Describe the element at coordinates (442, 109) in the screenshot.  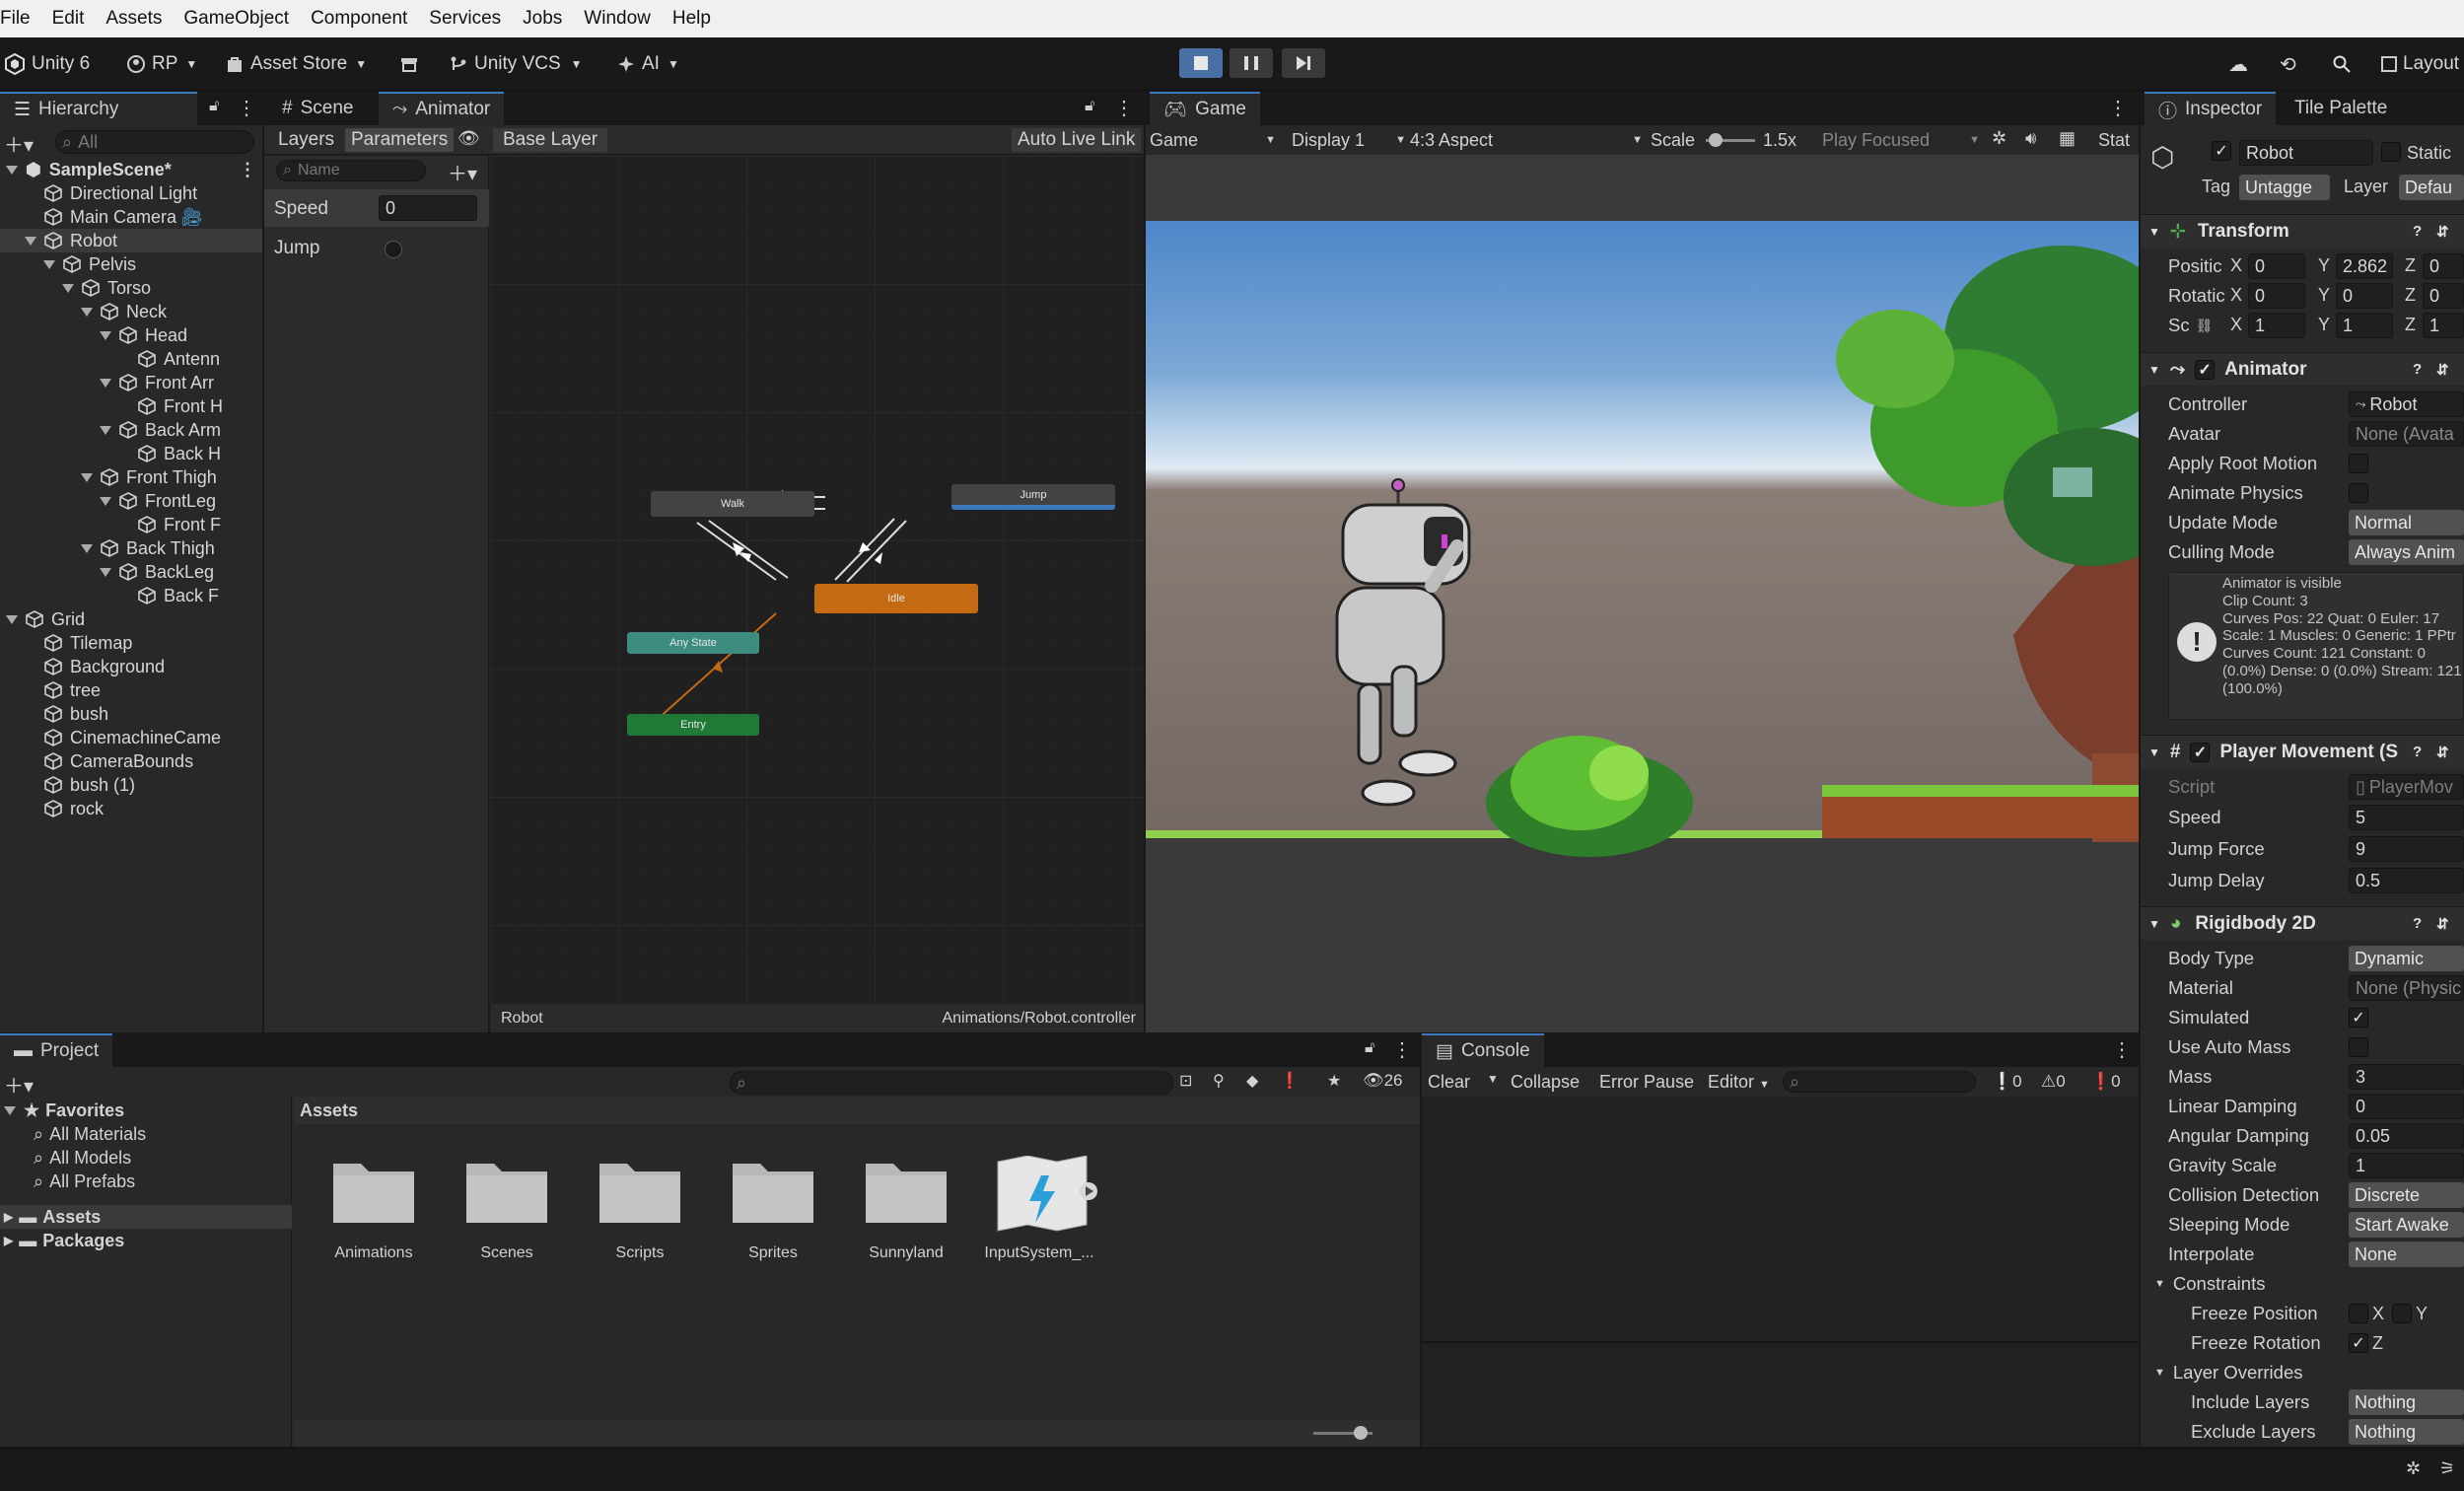
I see `tab-animator: ⤳ Animator` at that location.